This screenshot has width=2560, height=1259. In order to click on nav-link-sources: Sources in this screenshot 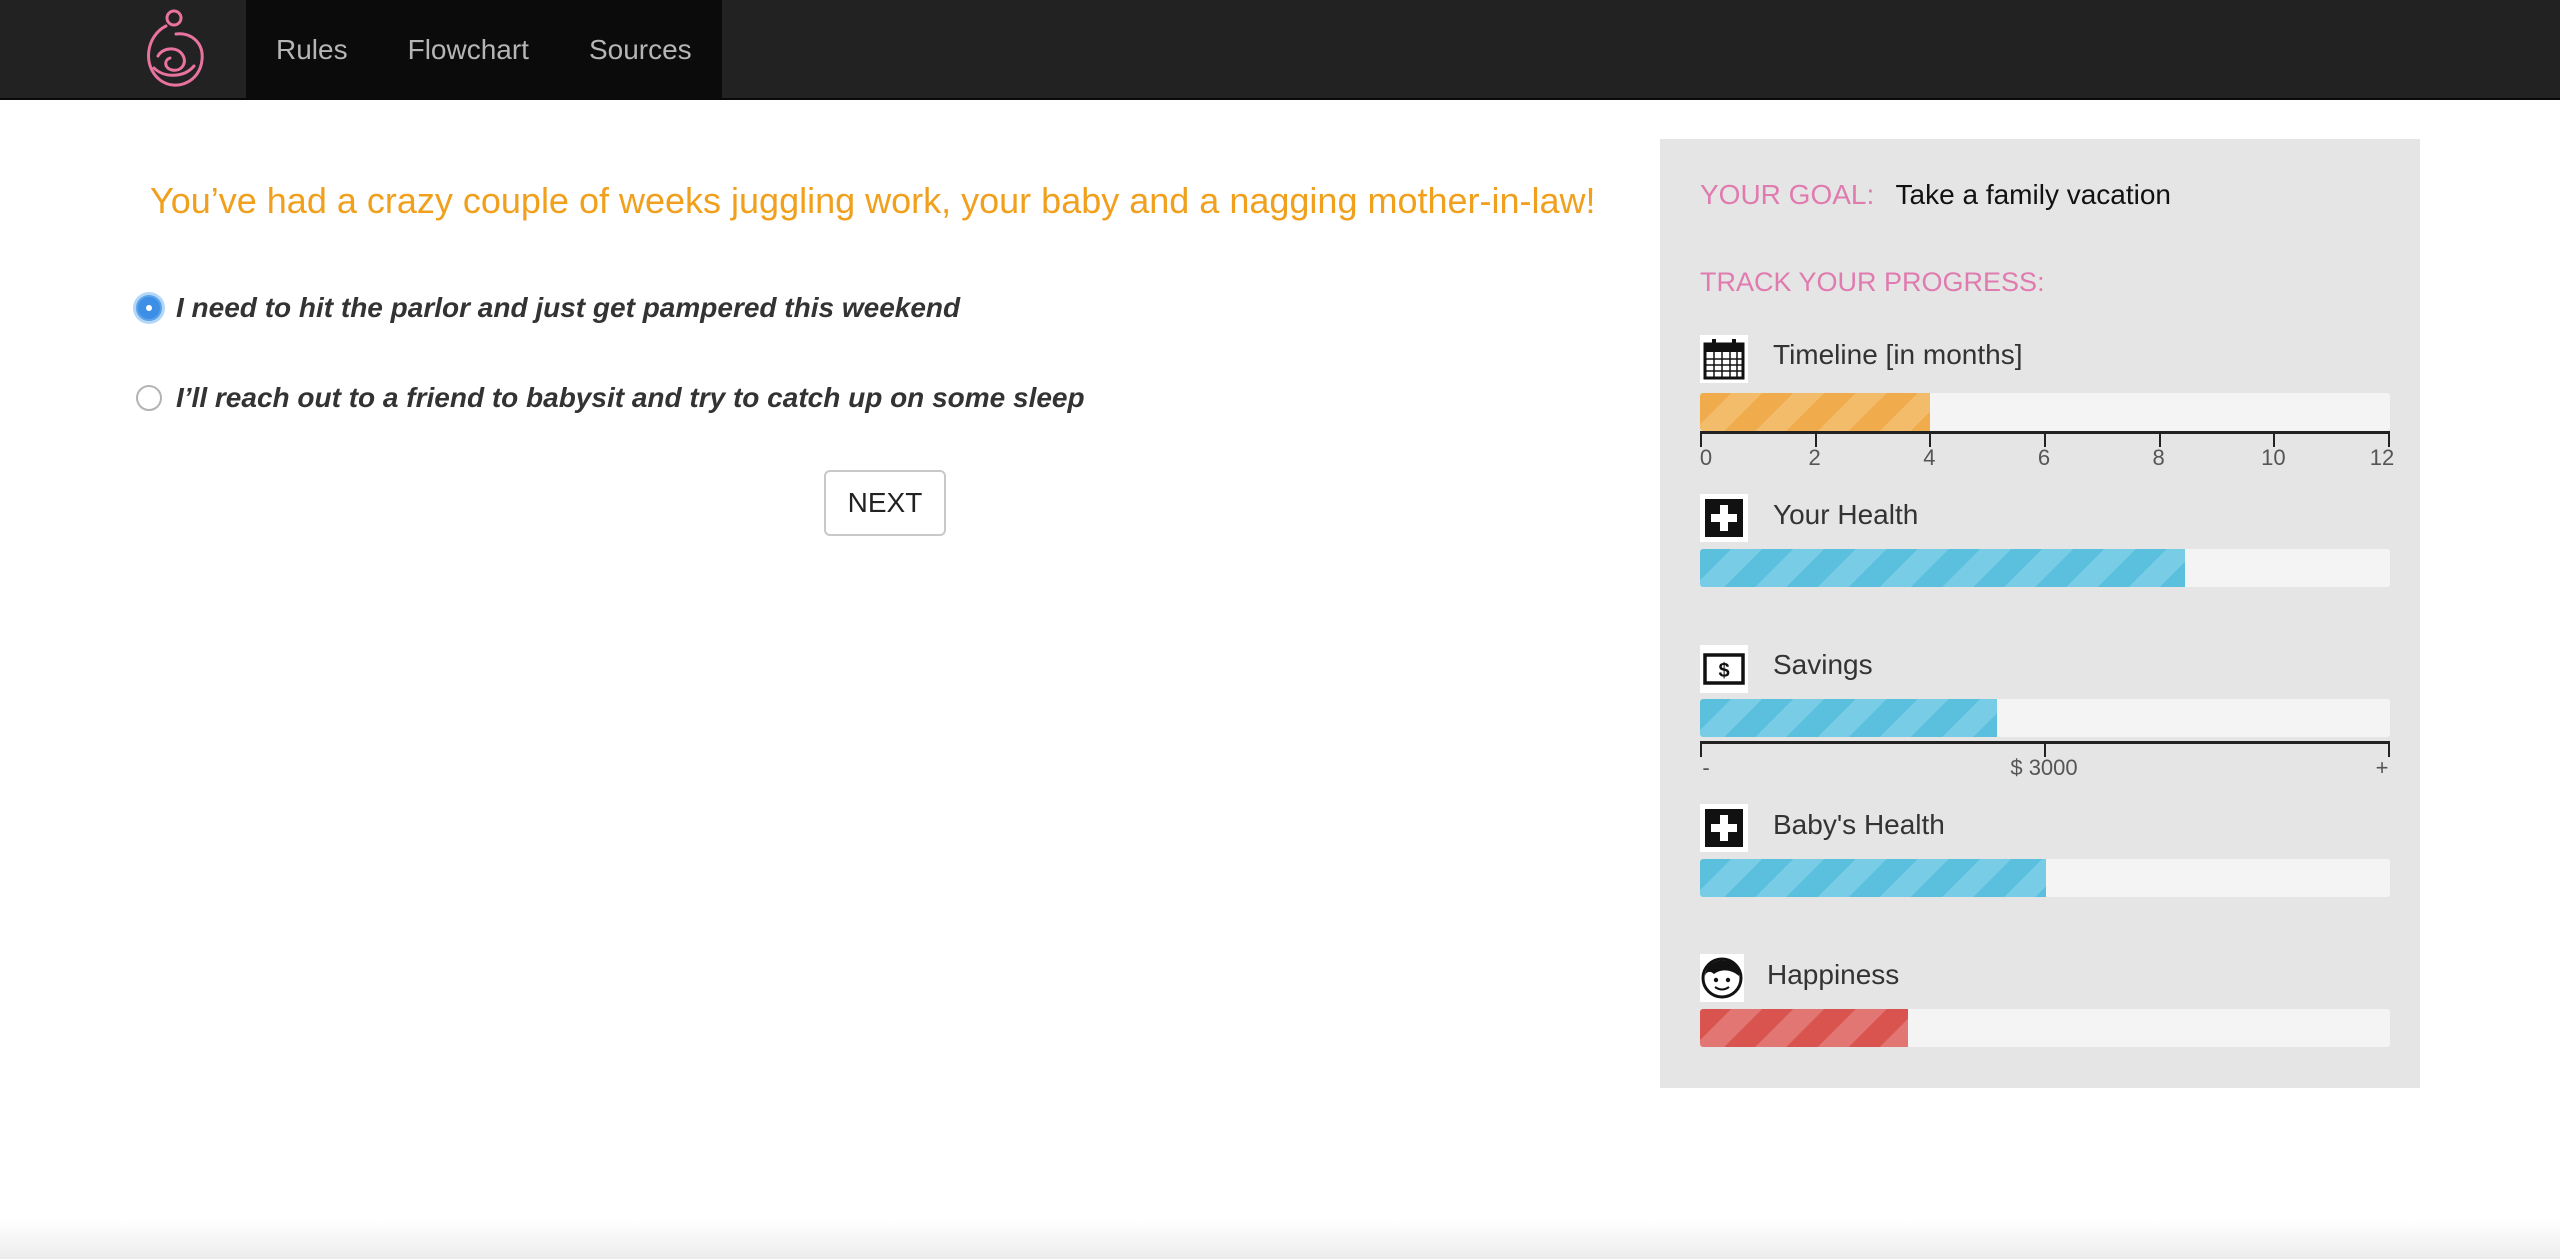, I will do `click(640, 49)`.